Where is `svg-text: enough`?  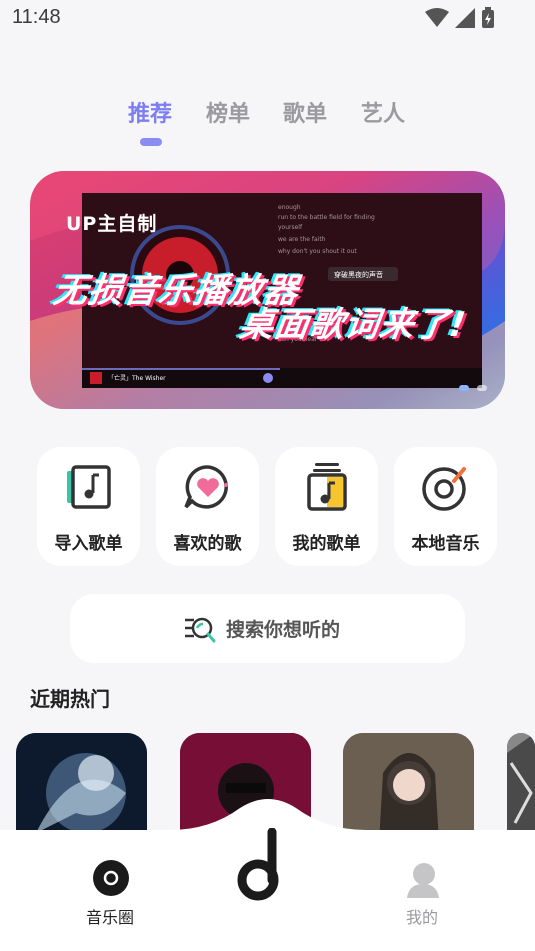
svg-text: enough is located at coordinates (289, 207).